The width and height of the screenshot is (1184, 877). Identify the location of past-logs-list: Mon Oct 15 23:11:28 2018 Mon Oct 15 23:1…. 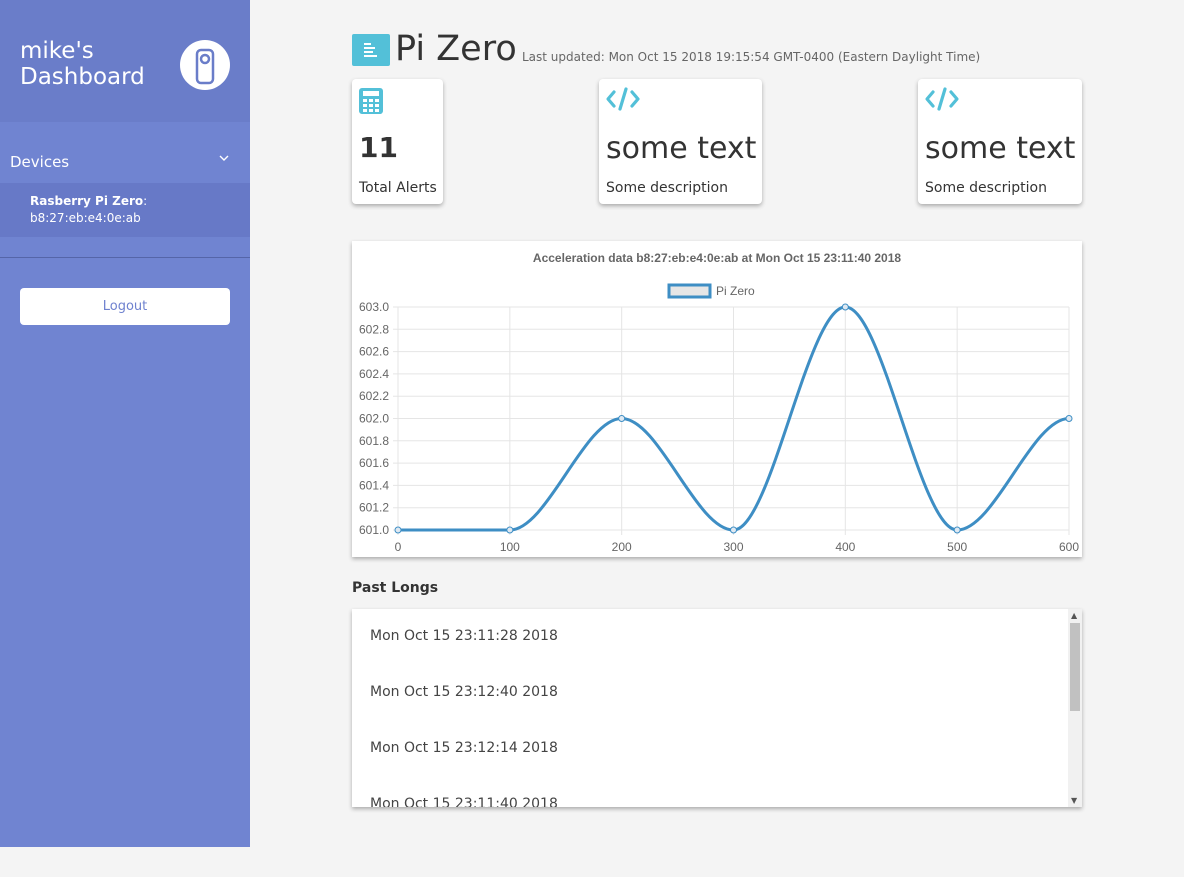
(717, 708).